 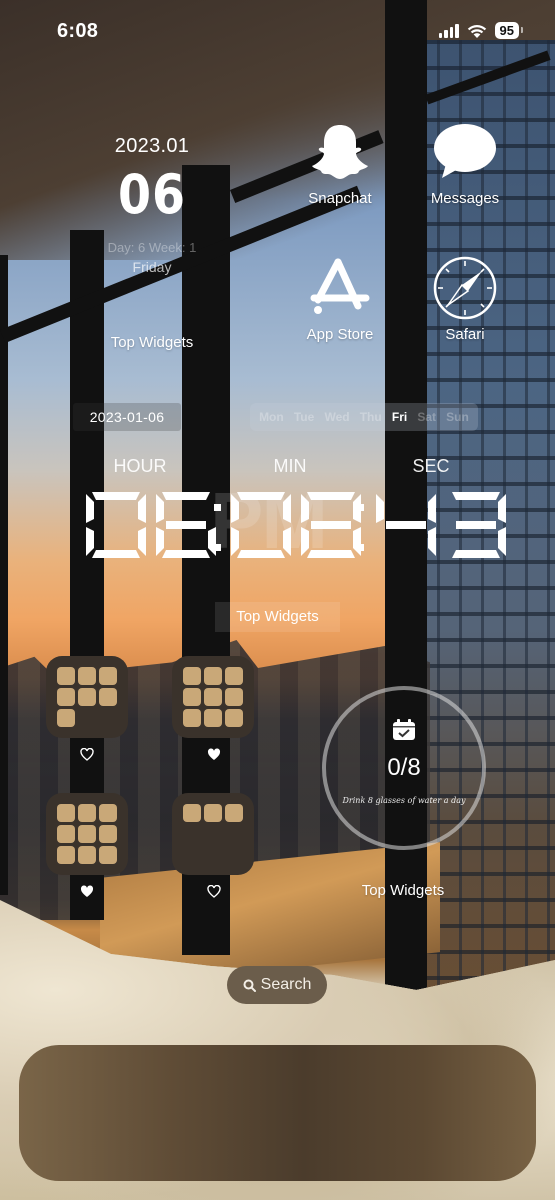 What do you see at coordinates (152, 267) in the screenshot?
I see `date-weekday: Friday` at bounding box center [152, 267].